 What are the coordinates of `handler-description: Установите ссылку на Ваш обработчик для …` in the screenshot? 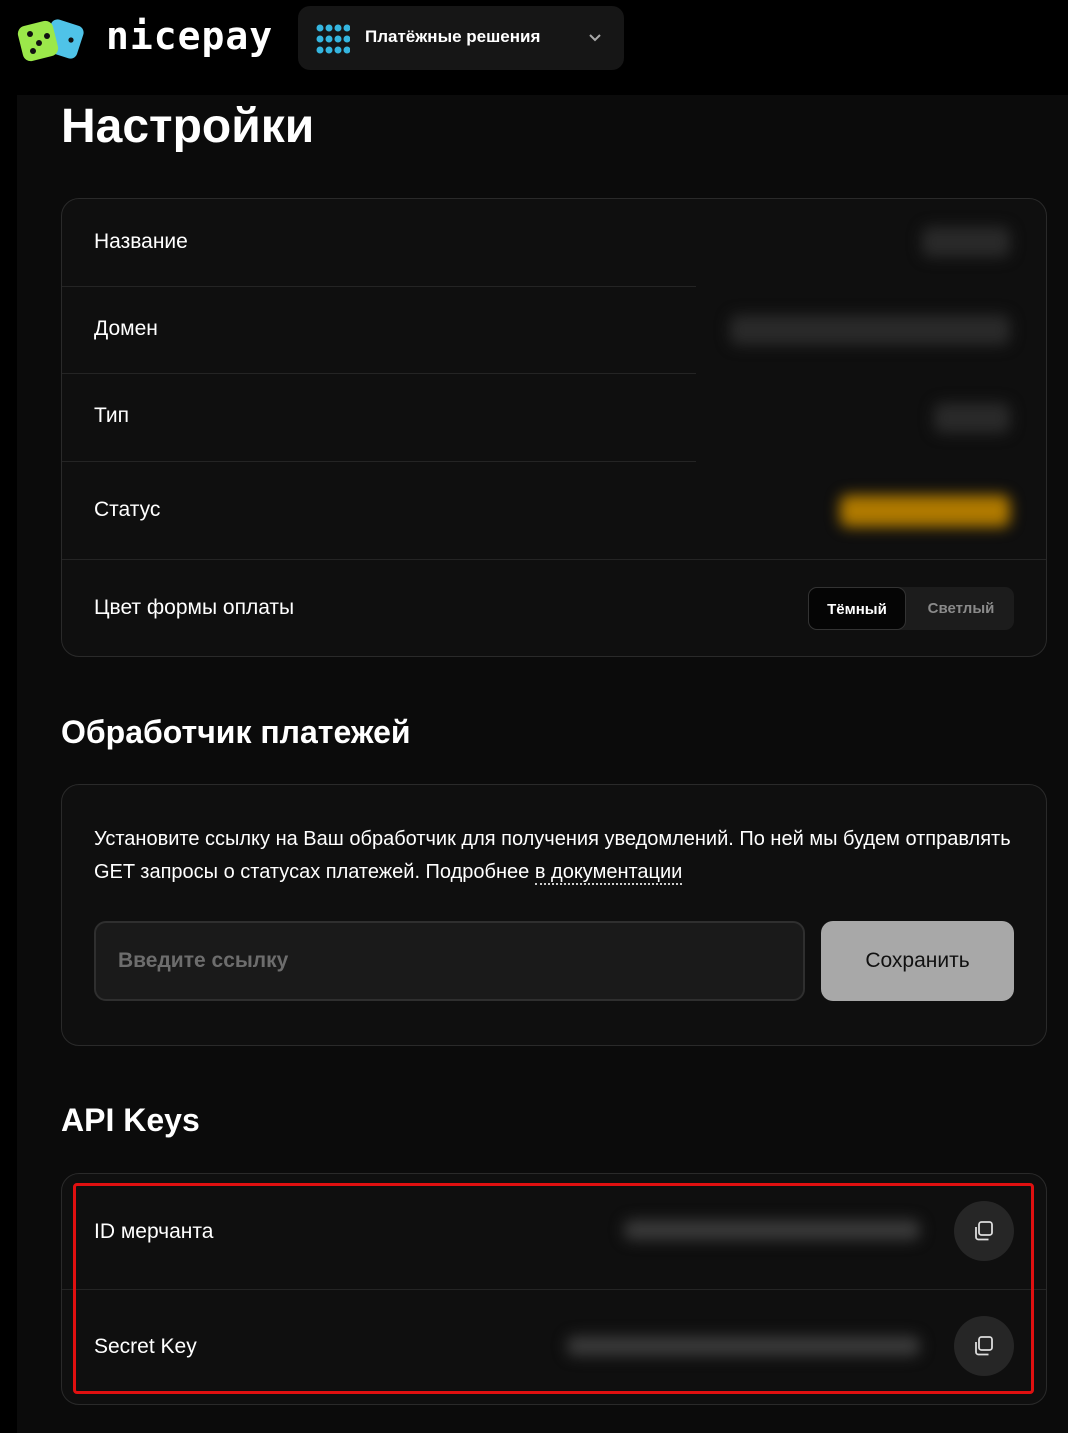 It's located at (554, 856).